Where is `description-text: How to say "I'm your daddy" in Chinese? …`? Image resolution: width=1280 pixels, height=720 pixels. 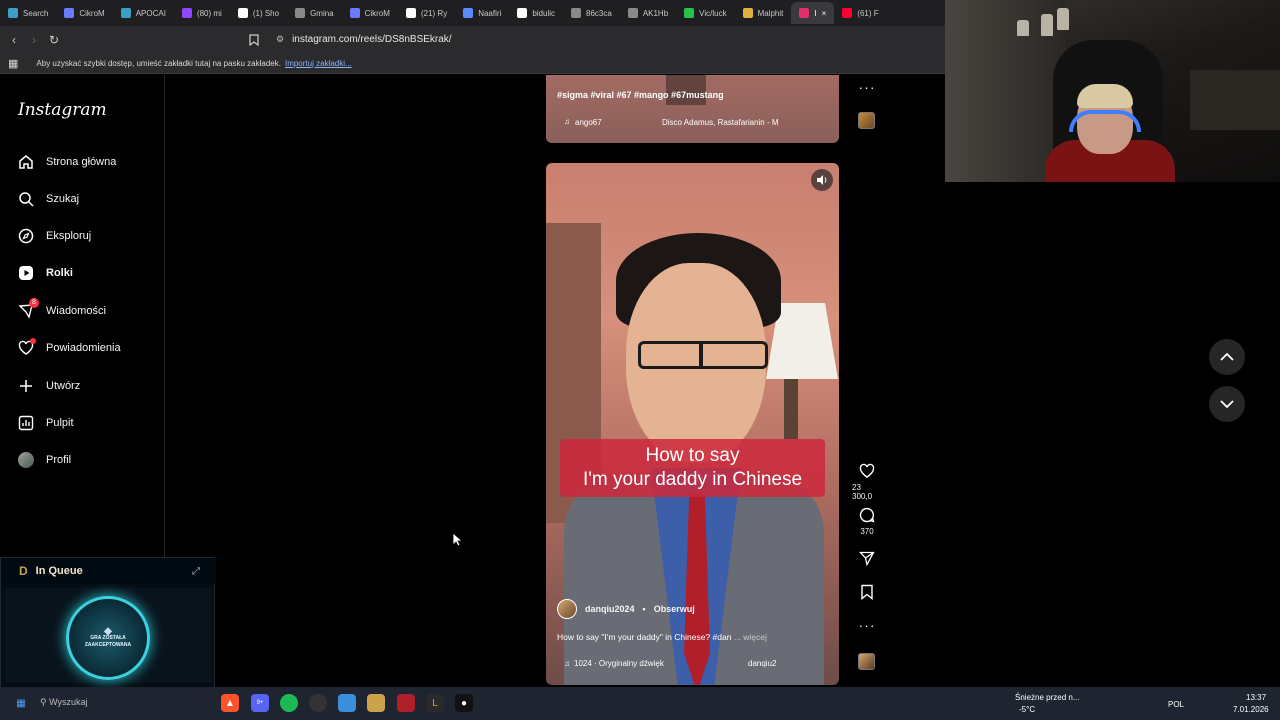
description-text: How to say "I'm your daddy" in Chinese? … is located at coordinates (644, 637).